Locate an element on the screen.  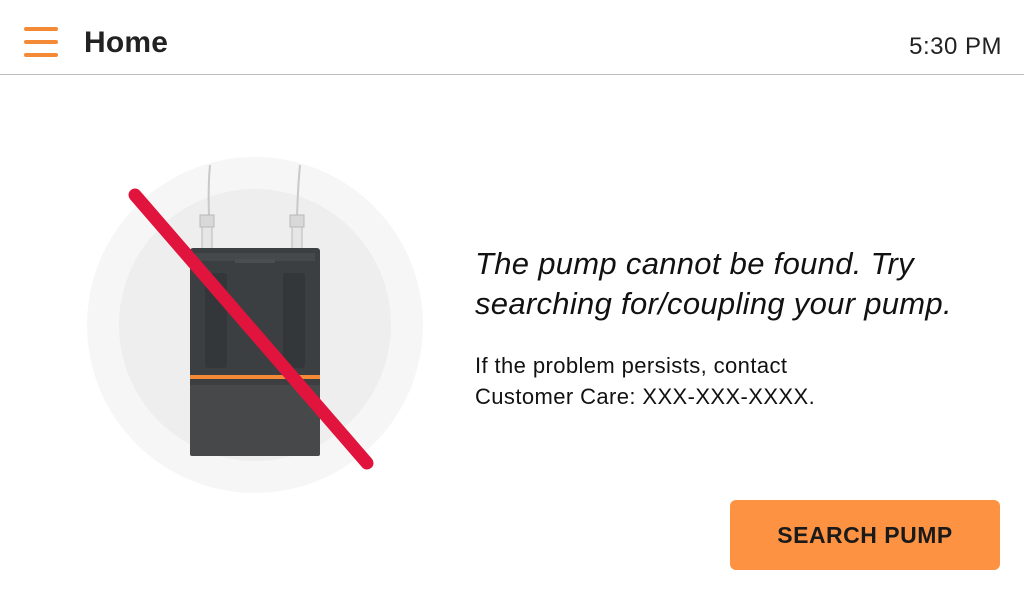
search-pump-button: SEARCH PUMP is located at coordinates (865, 535).